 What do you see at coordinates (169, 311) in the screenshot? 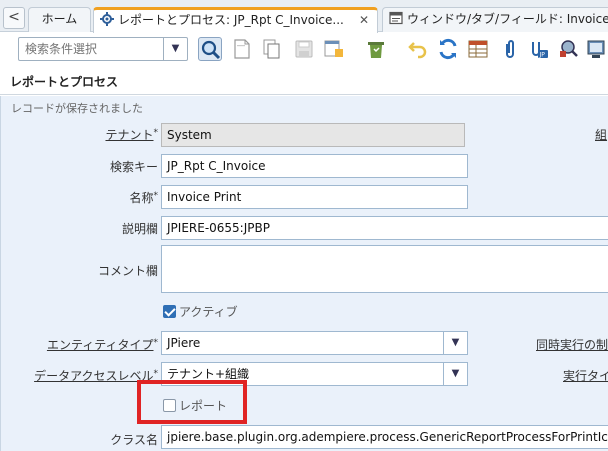
I see `checkbox-checked-icon` at bounding box center [169, 311].